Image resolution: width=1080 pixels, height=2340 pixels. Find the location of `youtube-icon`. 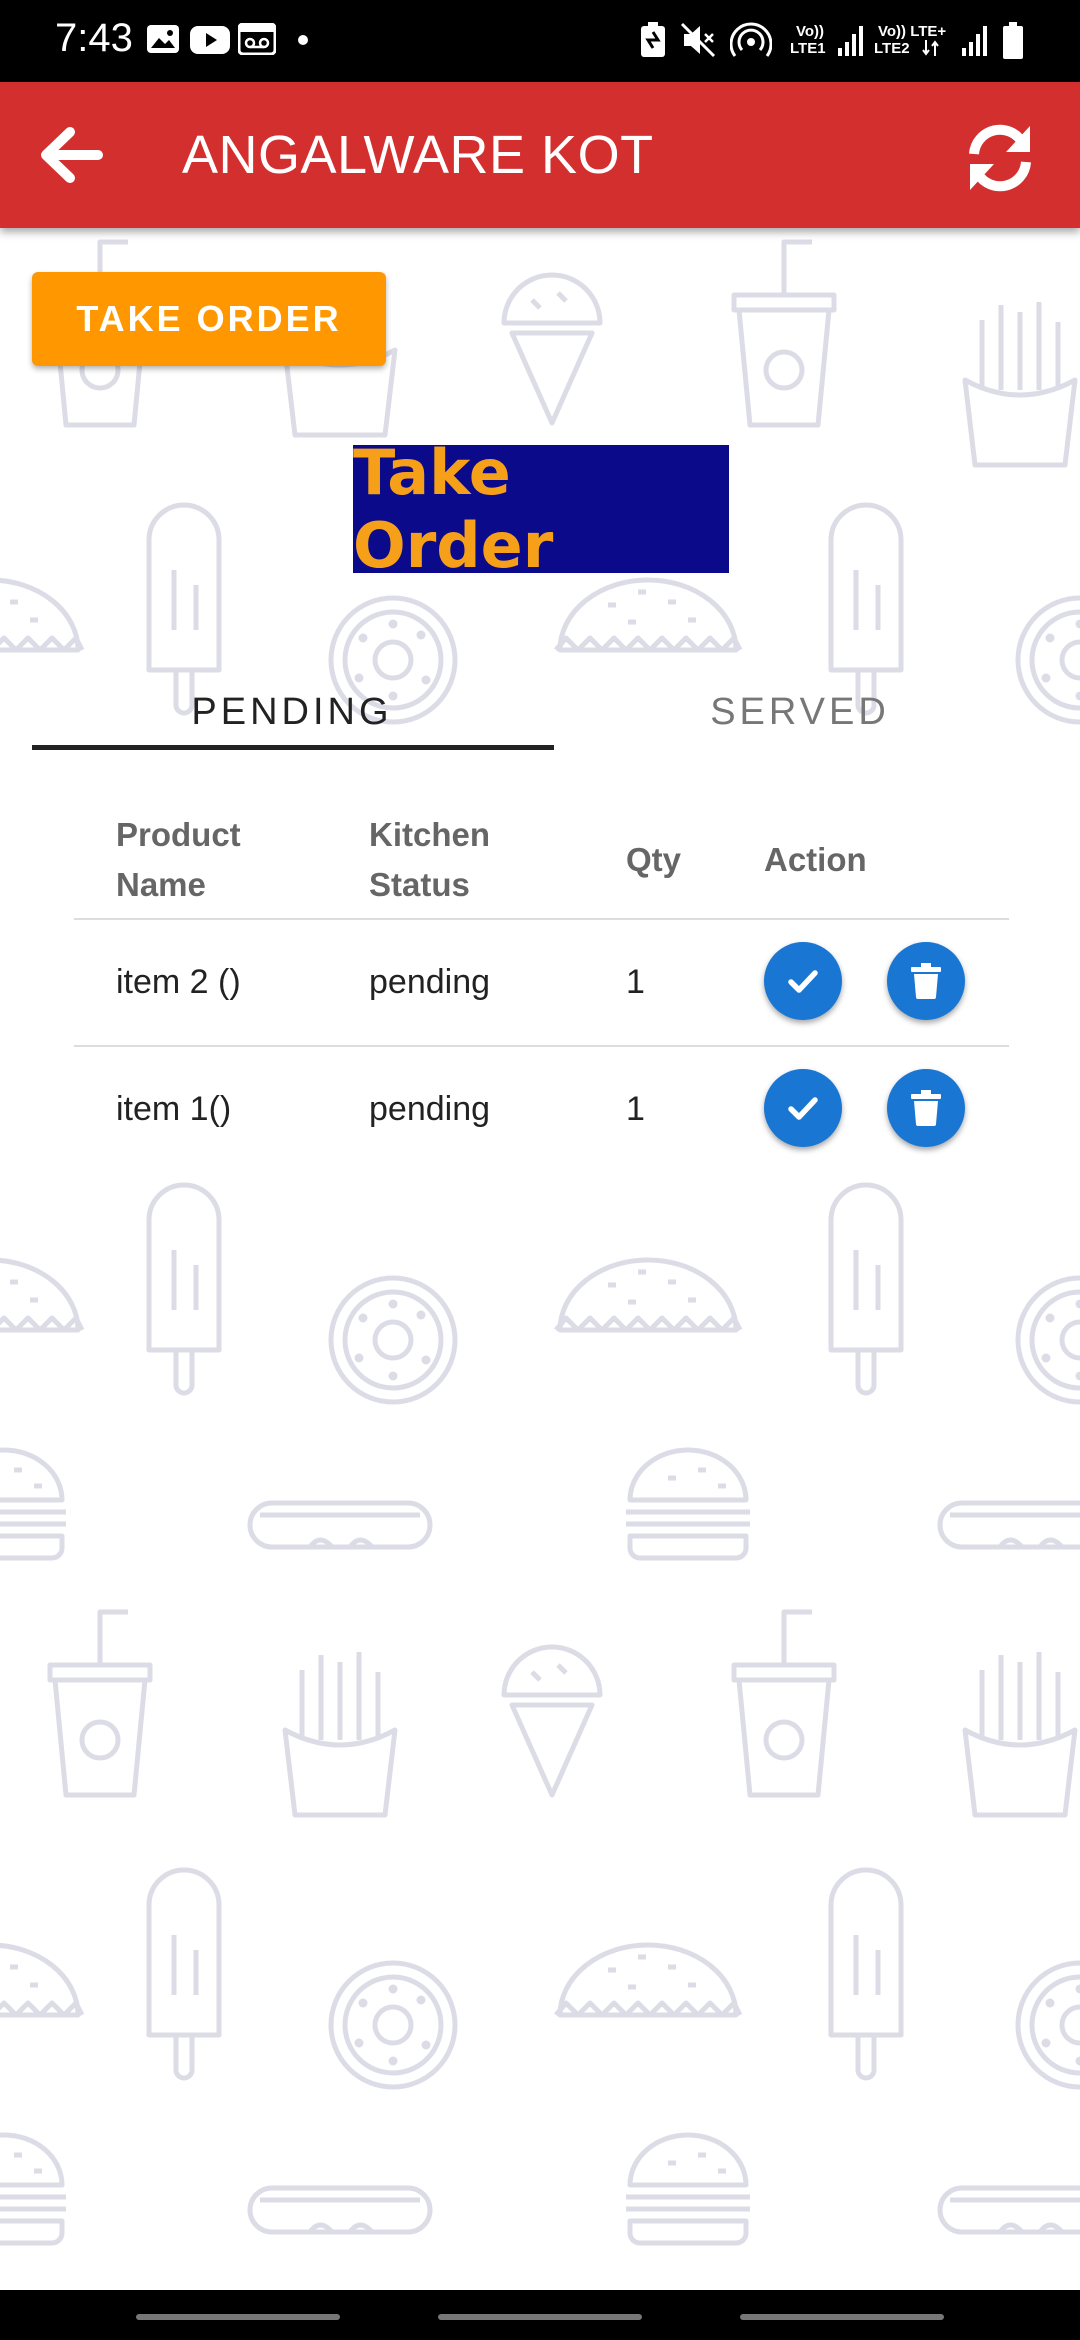

youtube-icon is located at coordinates (210, 40).